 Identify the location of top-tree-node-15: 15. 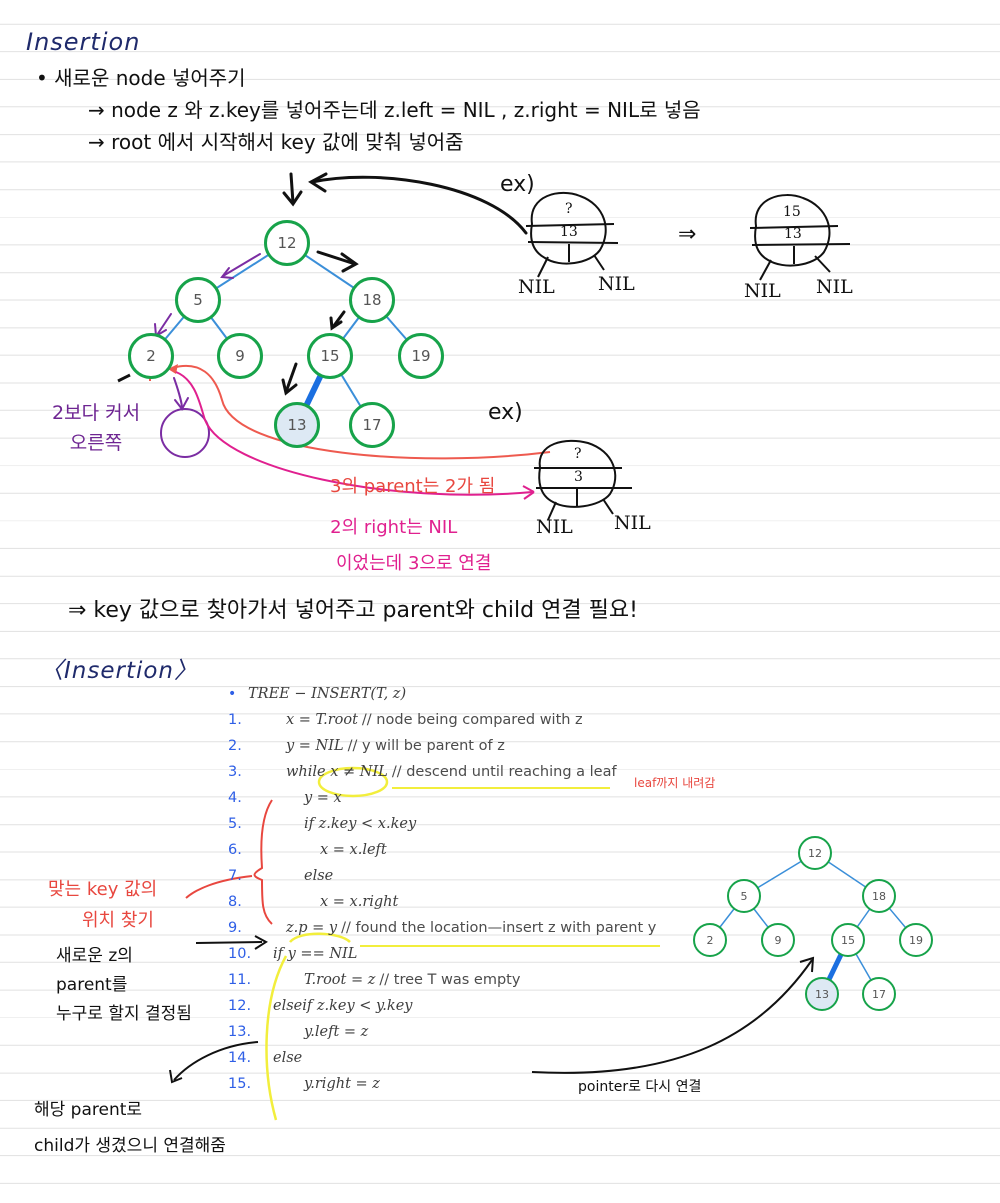
(330, 356).